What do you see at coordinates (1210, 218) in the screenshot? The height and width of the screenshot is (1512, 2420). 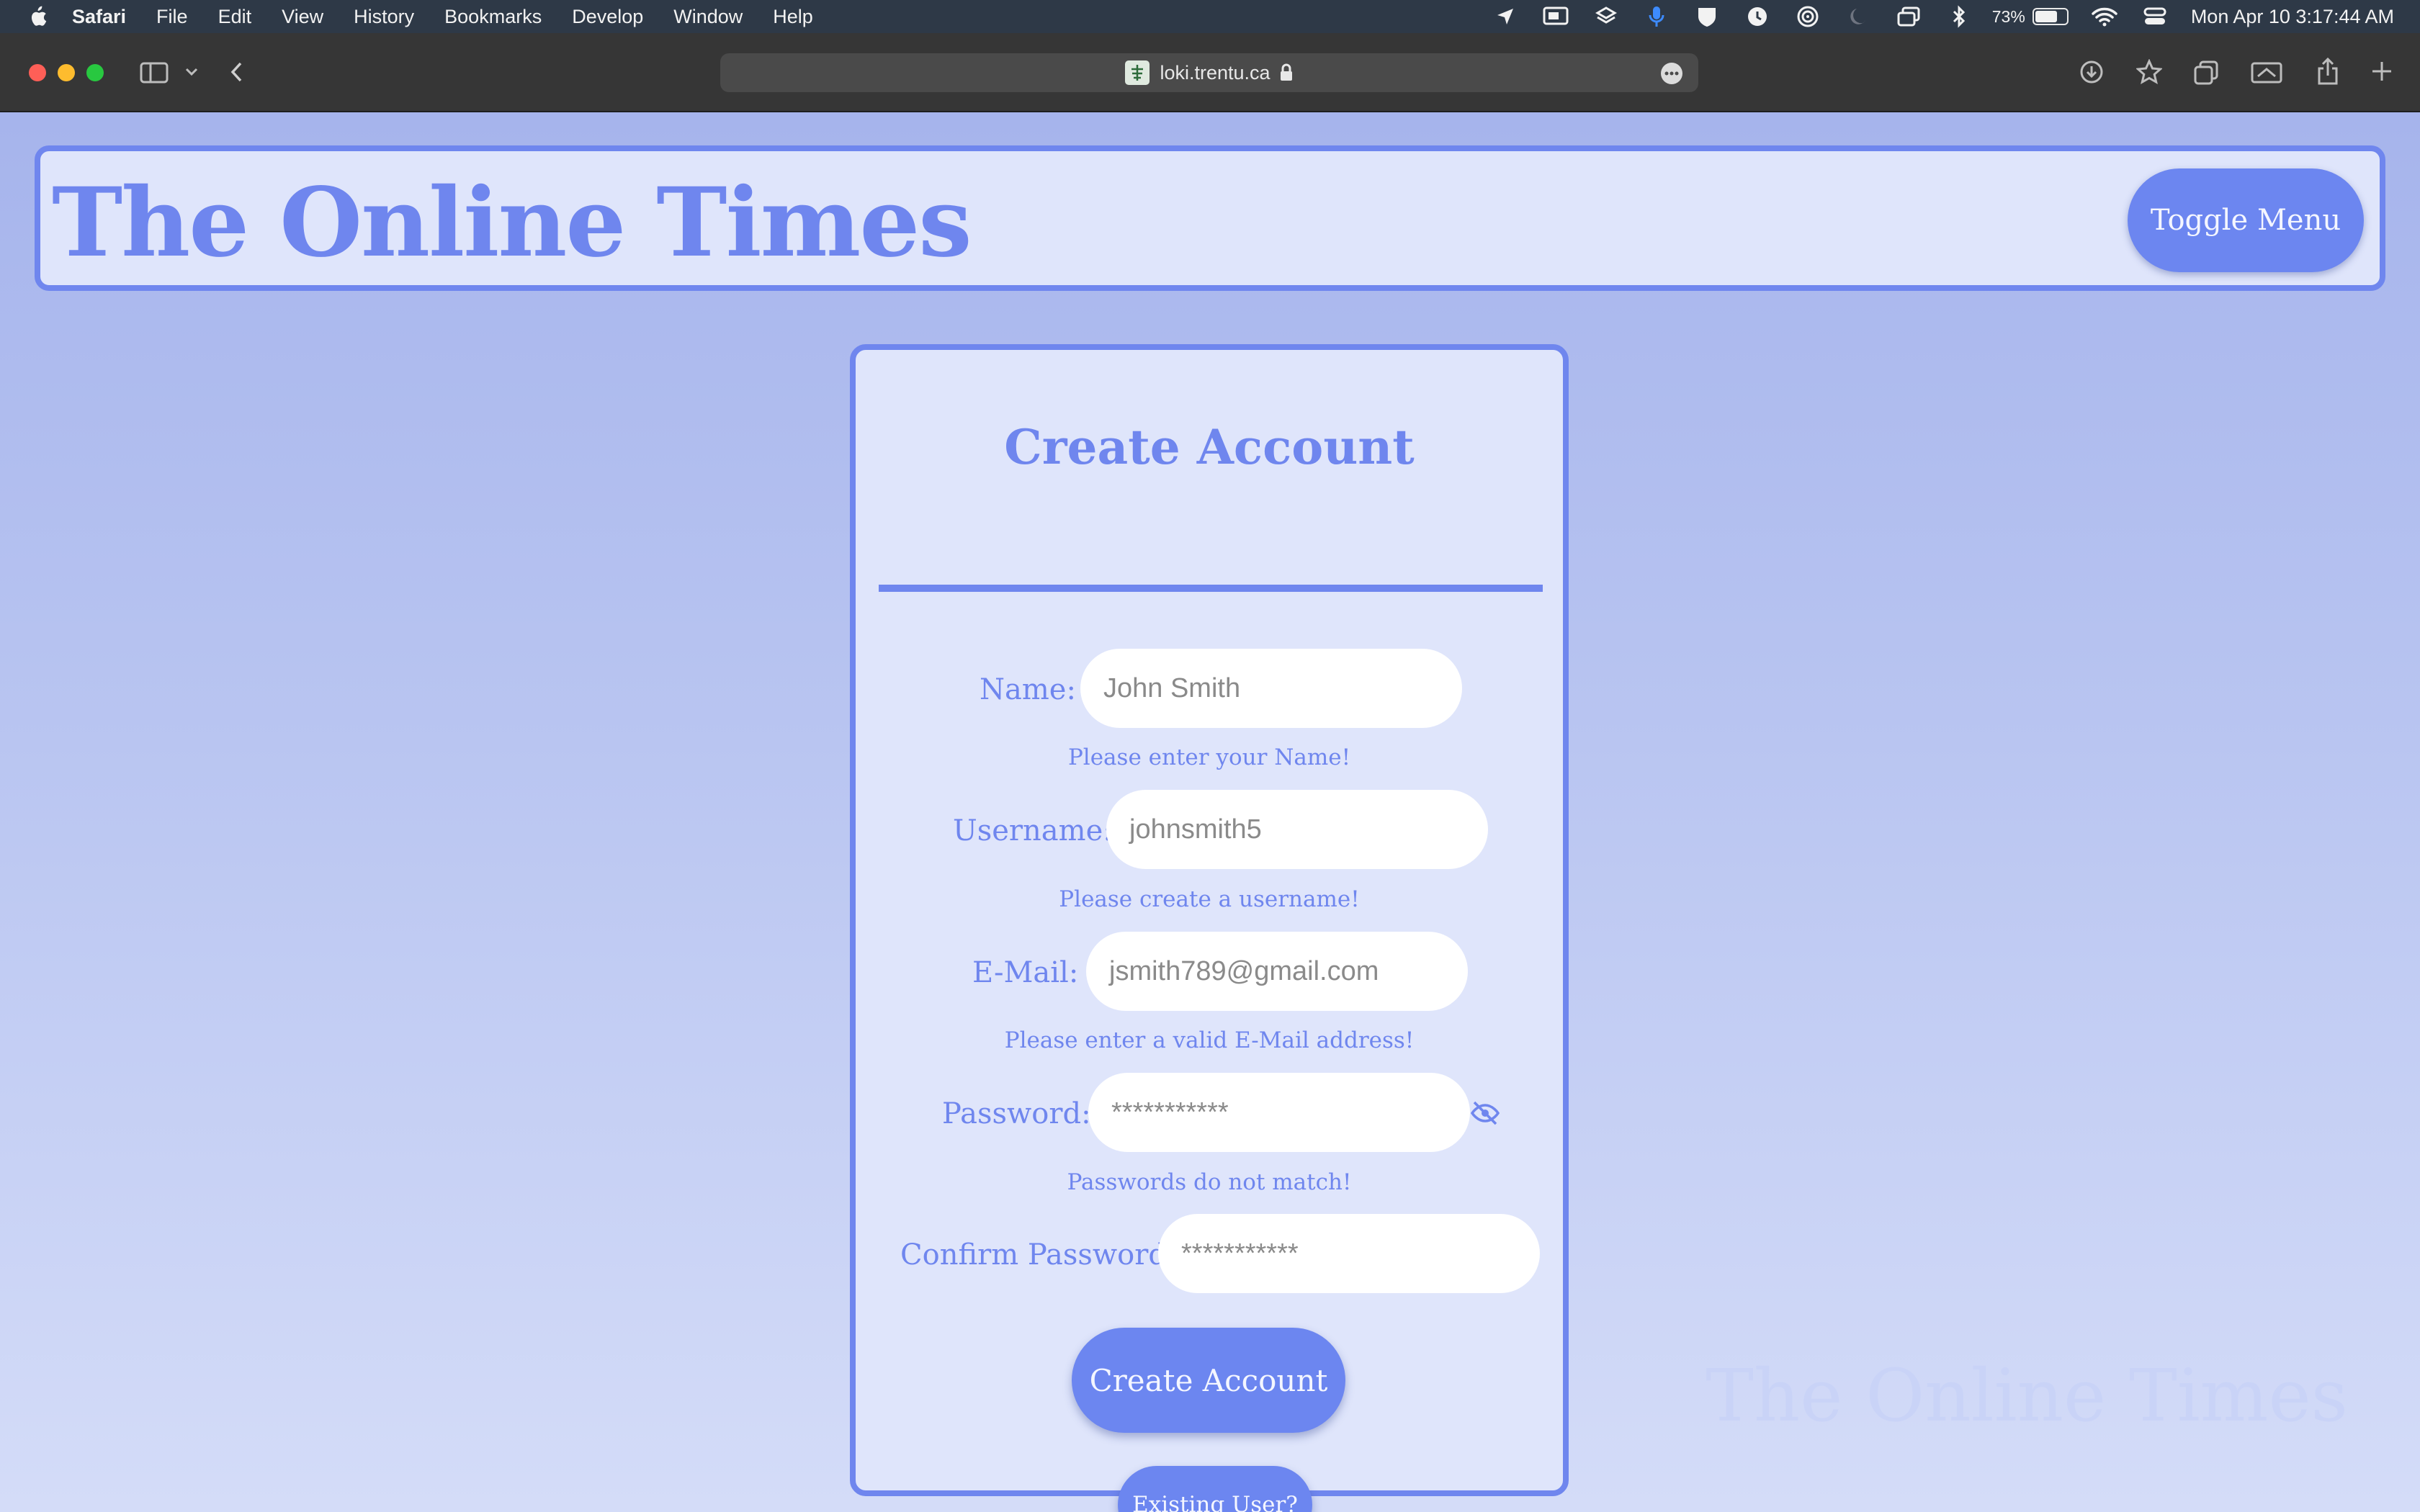 I see `site-header: The Online Times Toggle Menu` at bounding box center [1210, 218].